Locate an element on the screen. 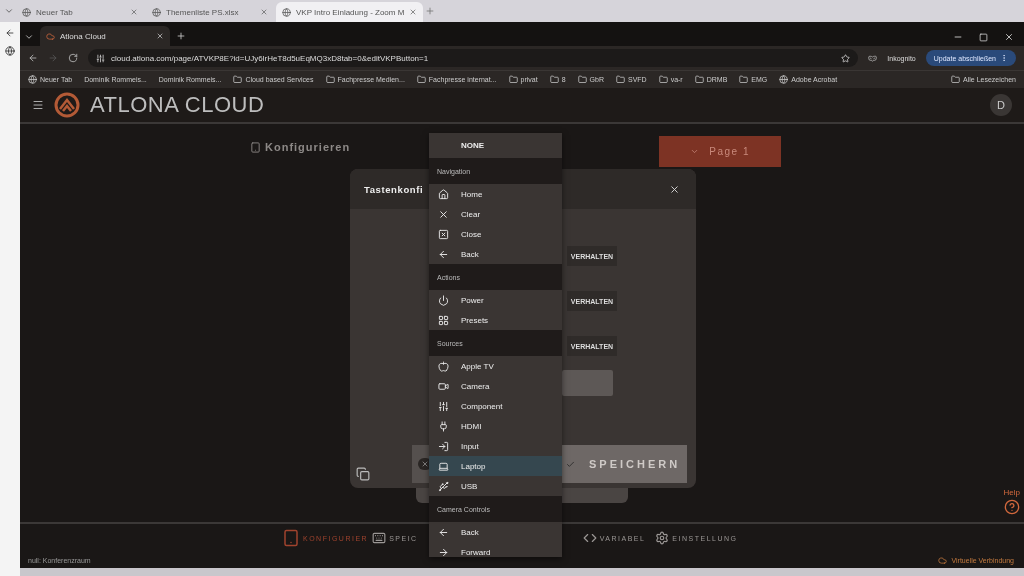  menu-item: Power is located at coordinates (495, 300).